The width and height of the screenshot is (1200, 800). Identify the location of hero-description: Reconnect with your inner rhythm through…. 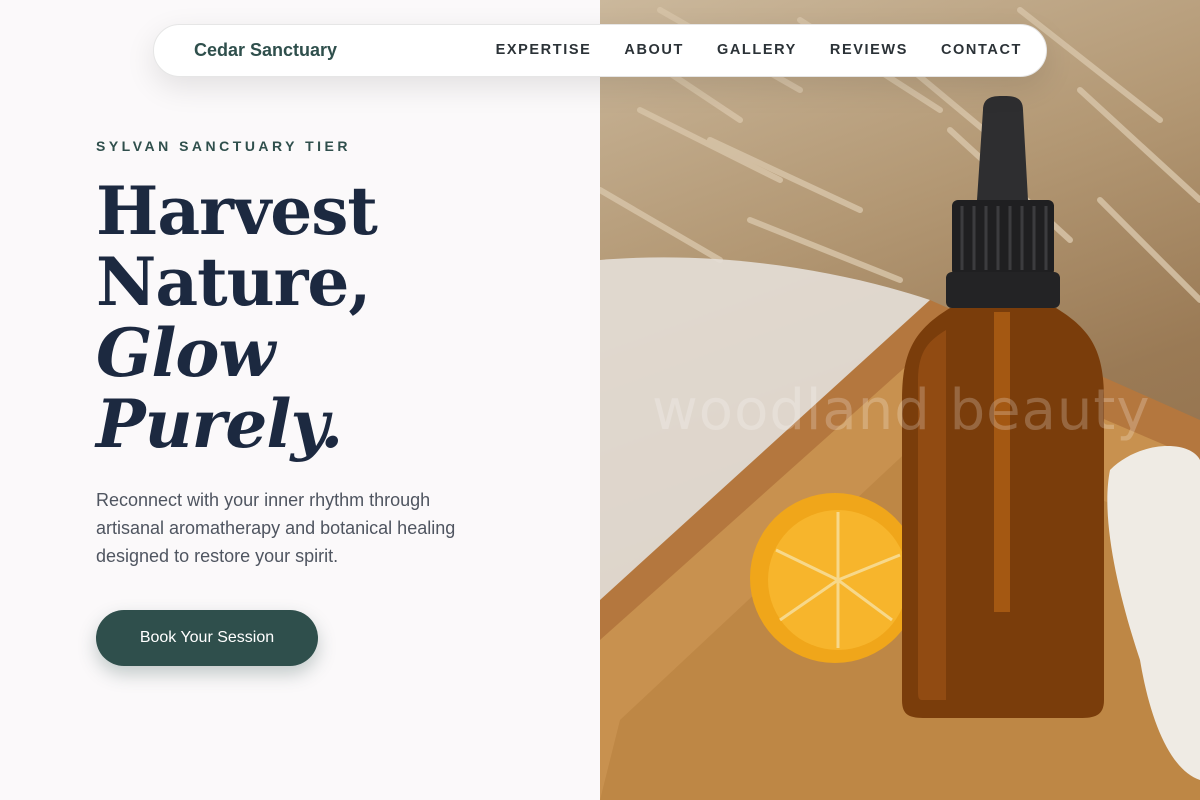
(276, 528).